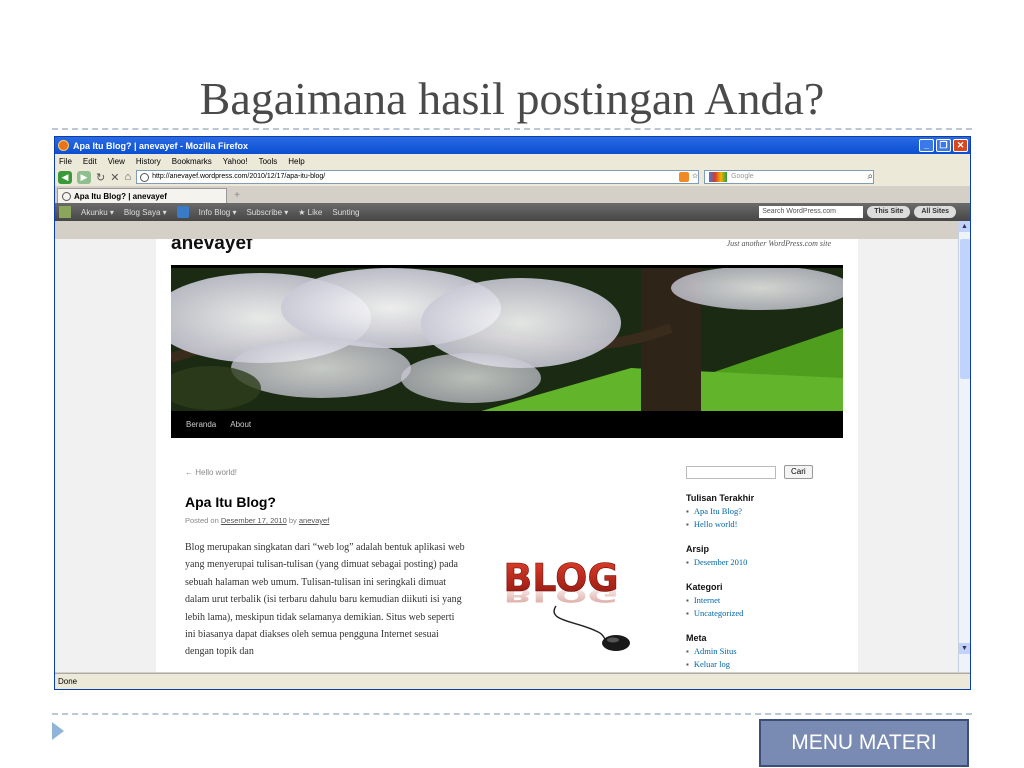 The image size is (1024, 768). Describe the element at coordinates (100, 177) in the screenshot. I see `reload-icon: ↻` at that location.